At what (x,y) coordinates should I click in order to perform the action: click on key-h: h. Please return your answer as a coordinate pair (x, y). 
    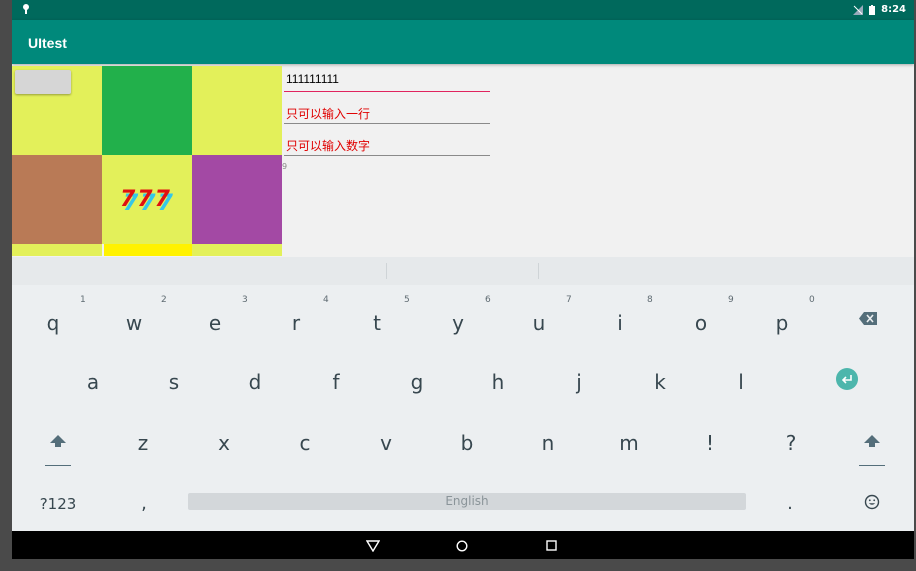
    Looking at the image, I should click on (498, 382).